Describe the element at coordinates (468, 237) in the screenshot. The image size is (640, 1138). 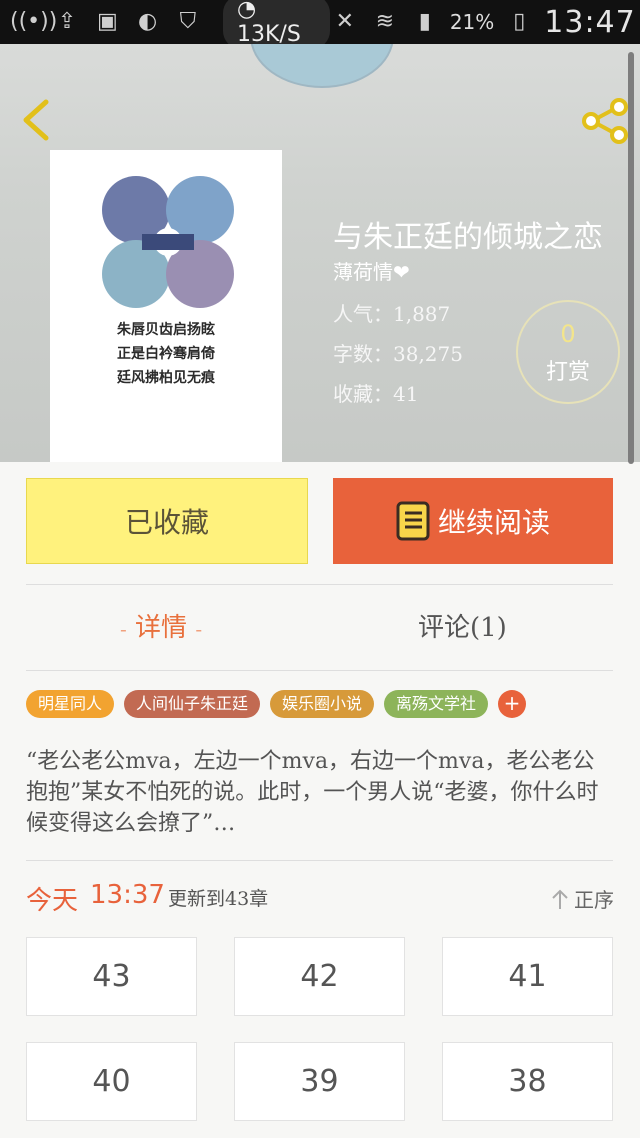
I see `book-title: 与朱正廷的倾城之恋` at that location.